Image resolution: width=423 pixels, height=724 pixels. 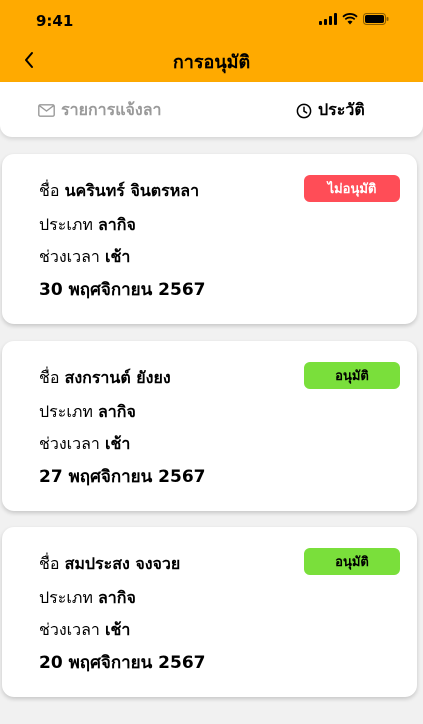 I want to click on status-bar: 9:41, so click(x=211, y=21).